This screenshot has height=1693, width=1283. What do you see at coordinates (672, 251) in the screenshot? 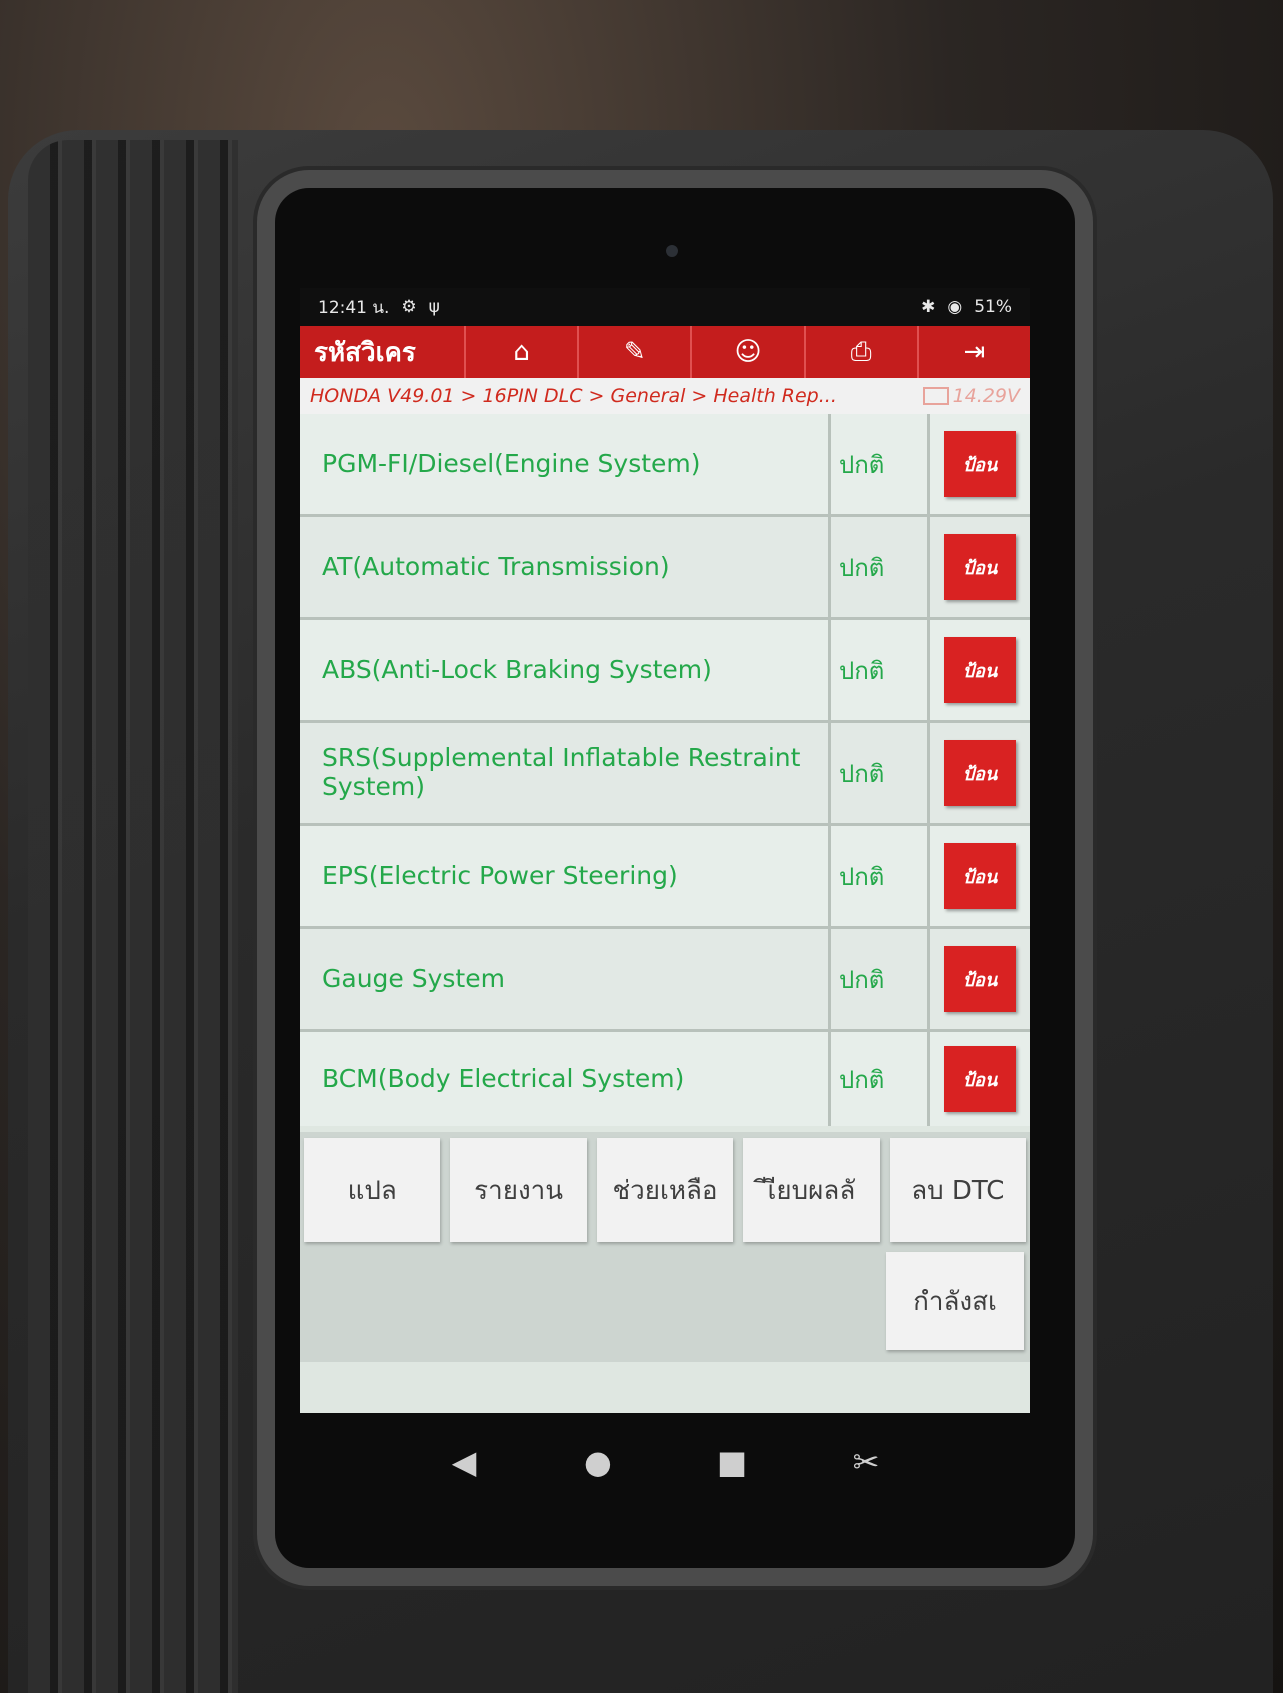
I see `front-camera` at bounding box center [672, 251].